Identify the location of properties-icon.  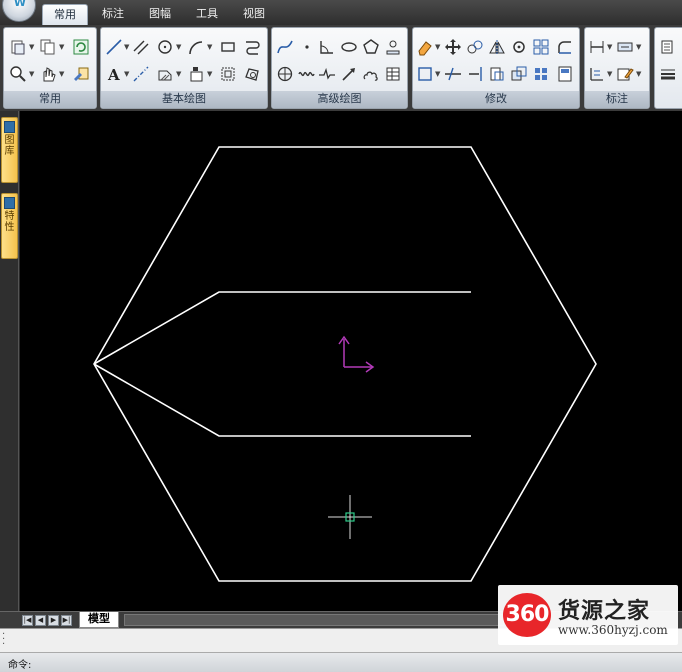
(565, 74).